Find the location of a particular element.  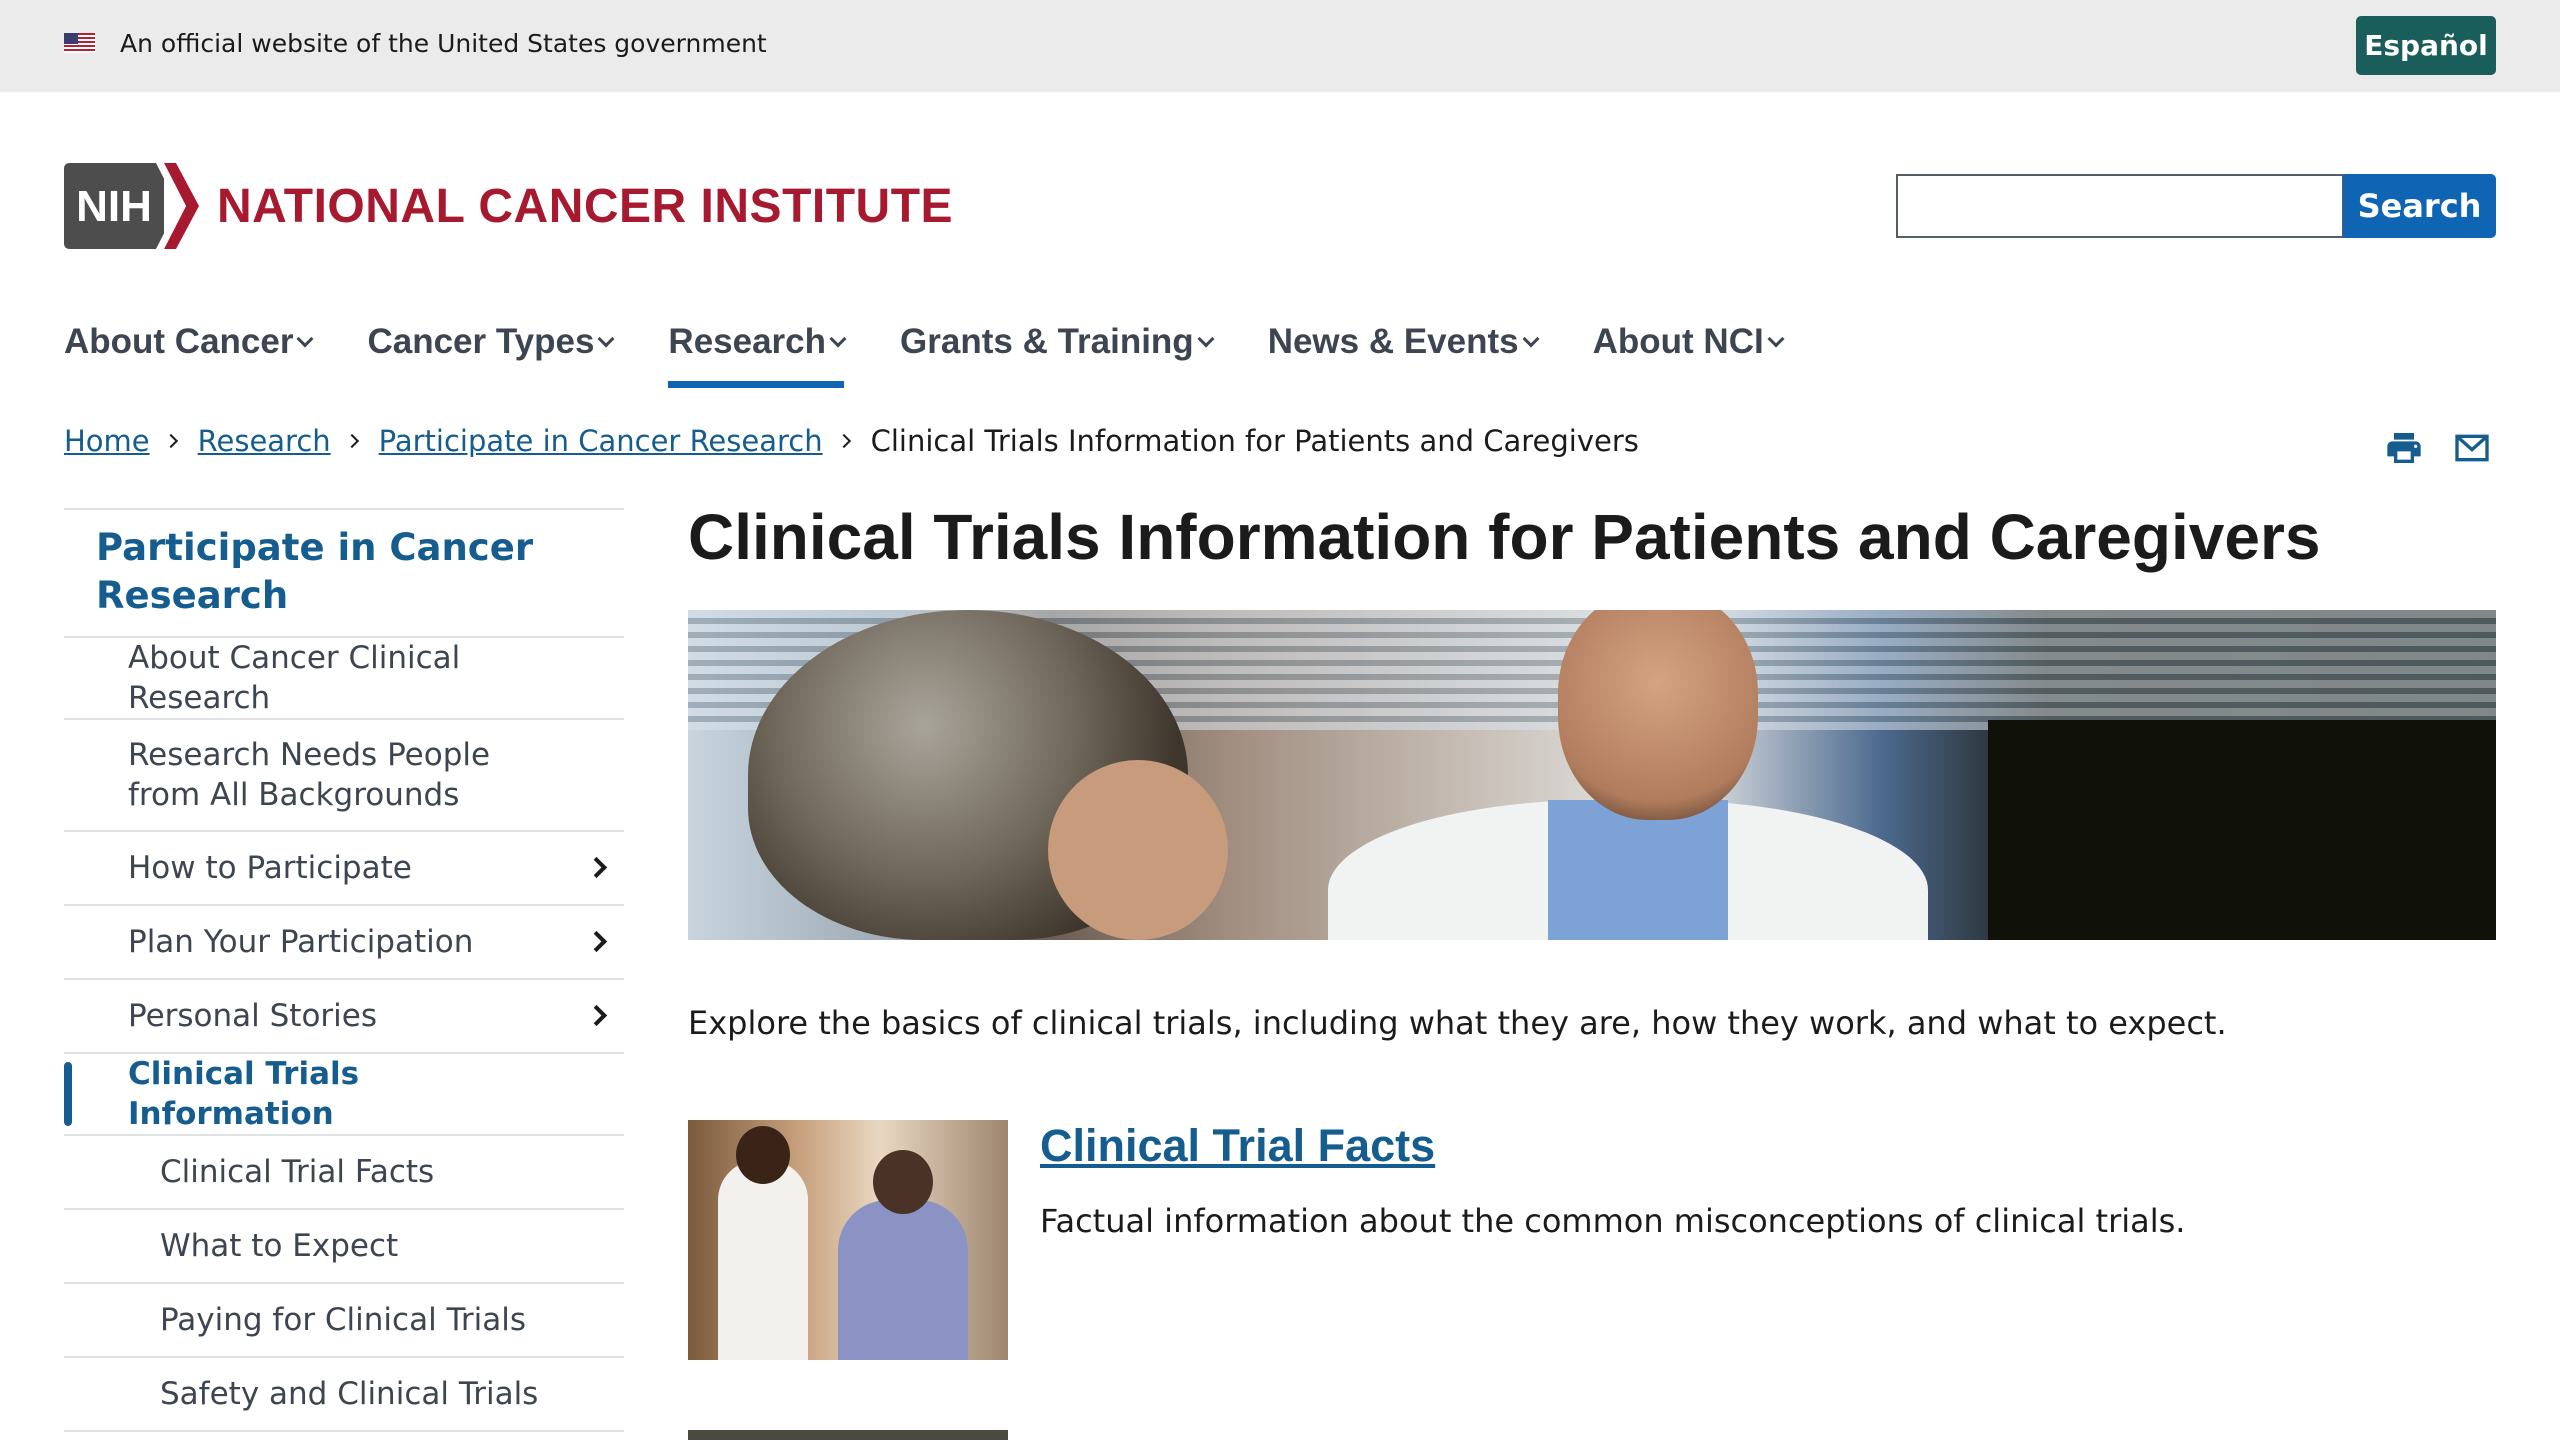

nih-logo-icon: NIH is located at coordinates (131, 206).